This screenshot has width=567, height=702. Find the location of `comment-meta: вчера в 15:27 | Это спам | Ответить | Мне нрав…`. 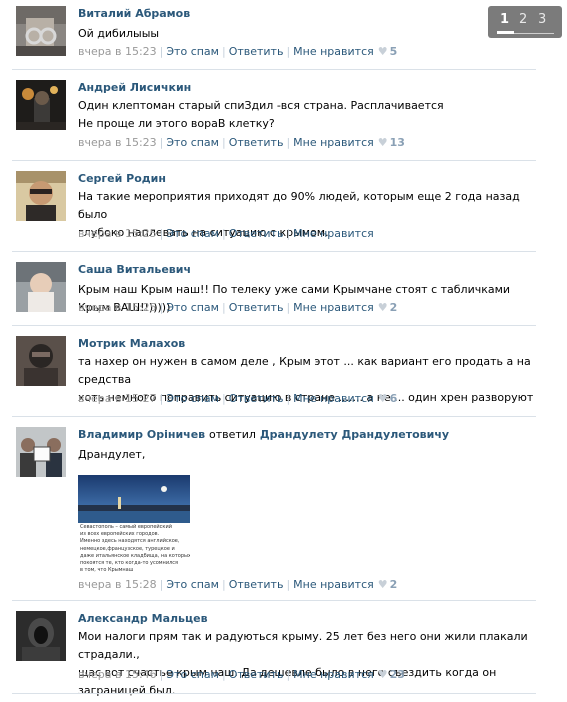

comment-meta: вчера в 15:27 | Это спам | Ответить | Мне нрав… is located at coordinates (238, 398).